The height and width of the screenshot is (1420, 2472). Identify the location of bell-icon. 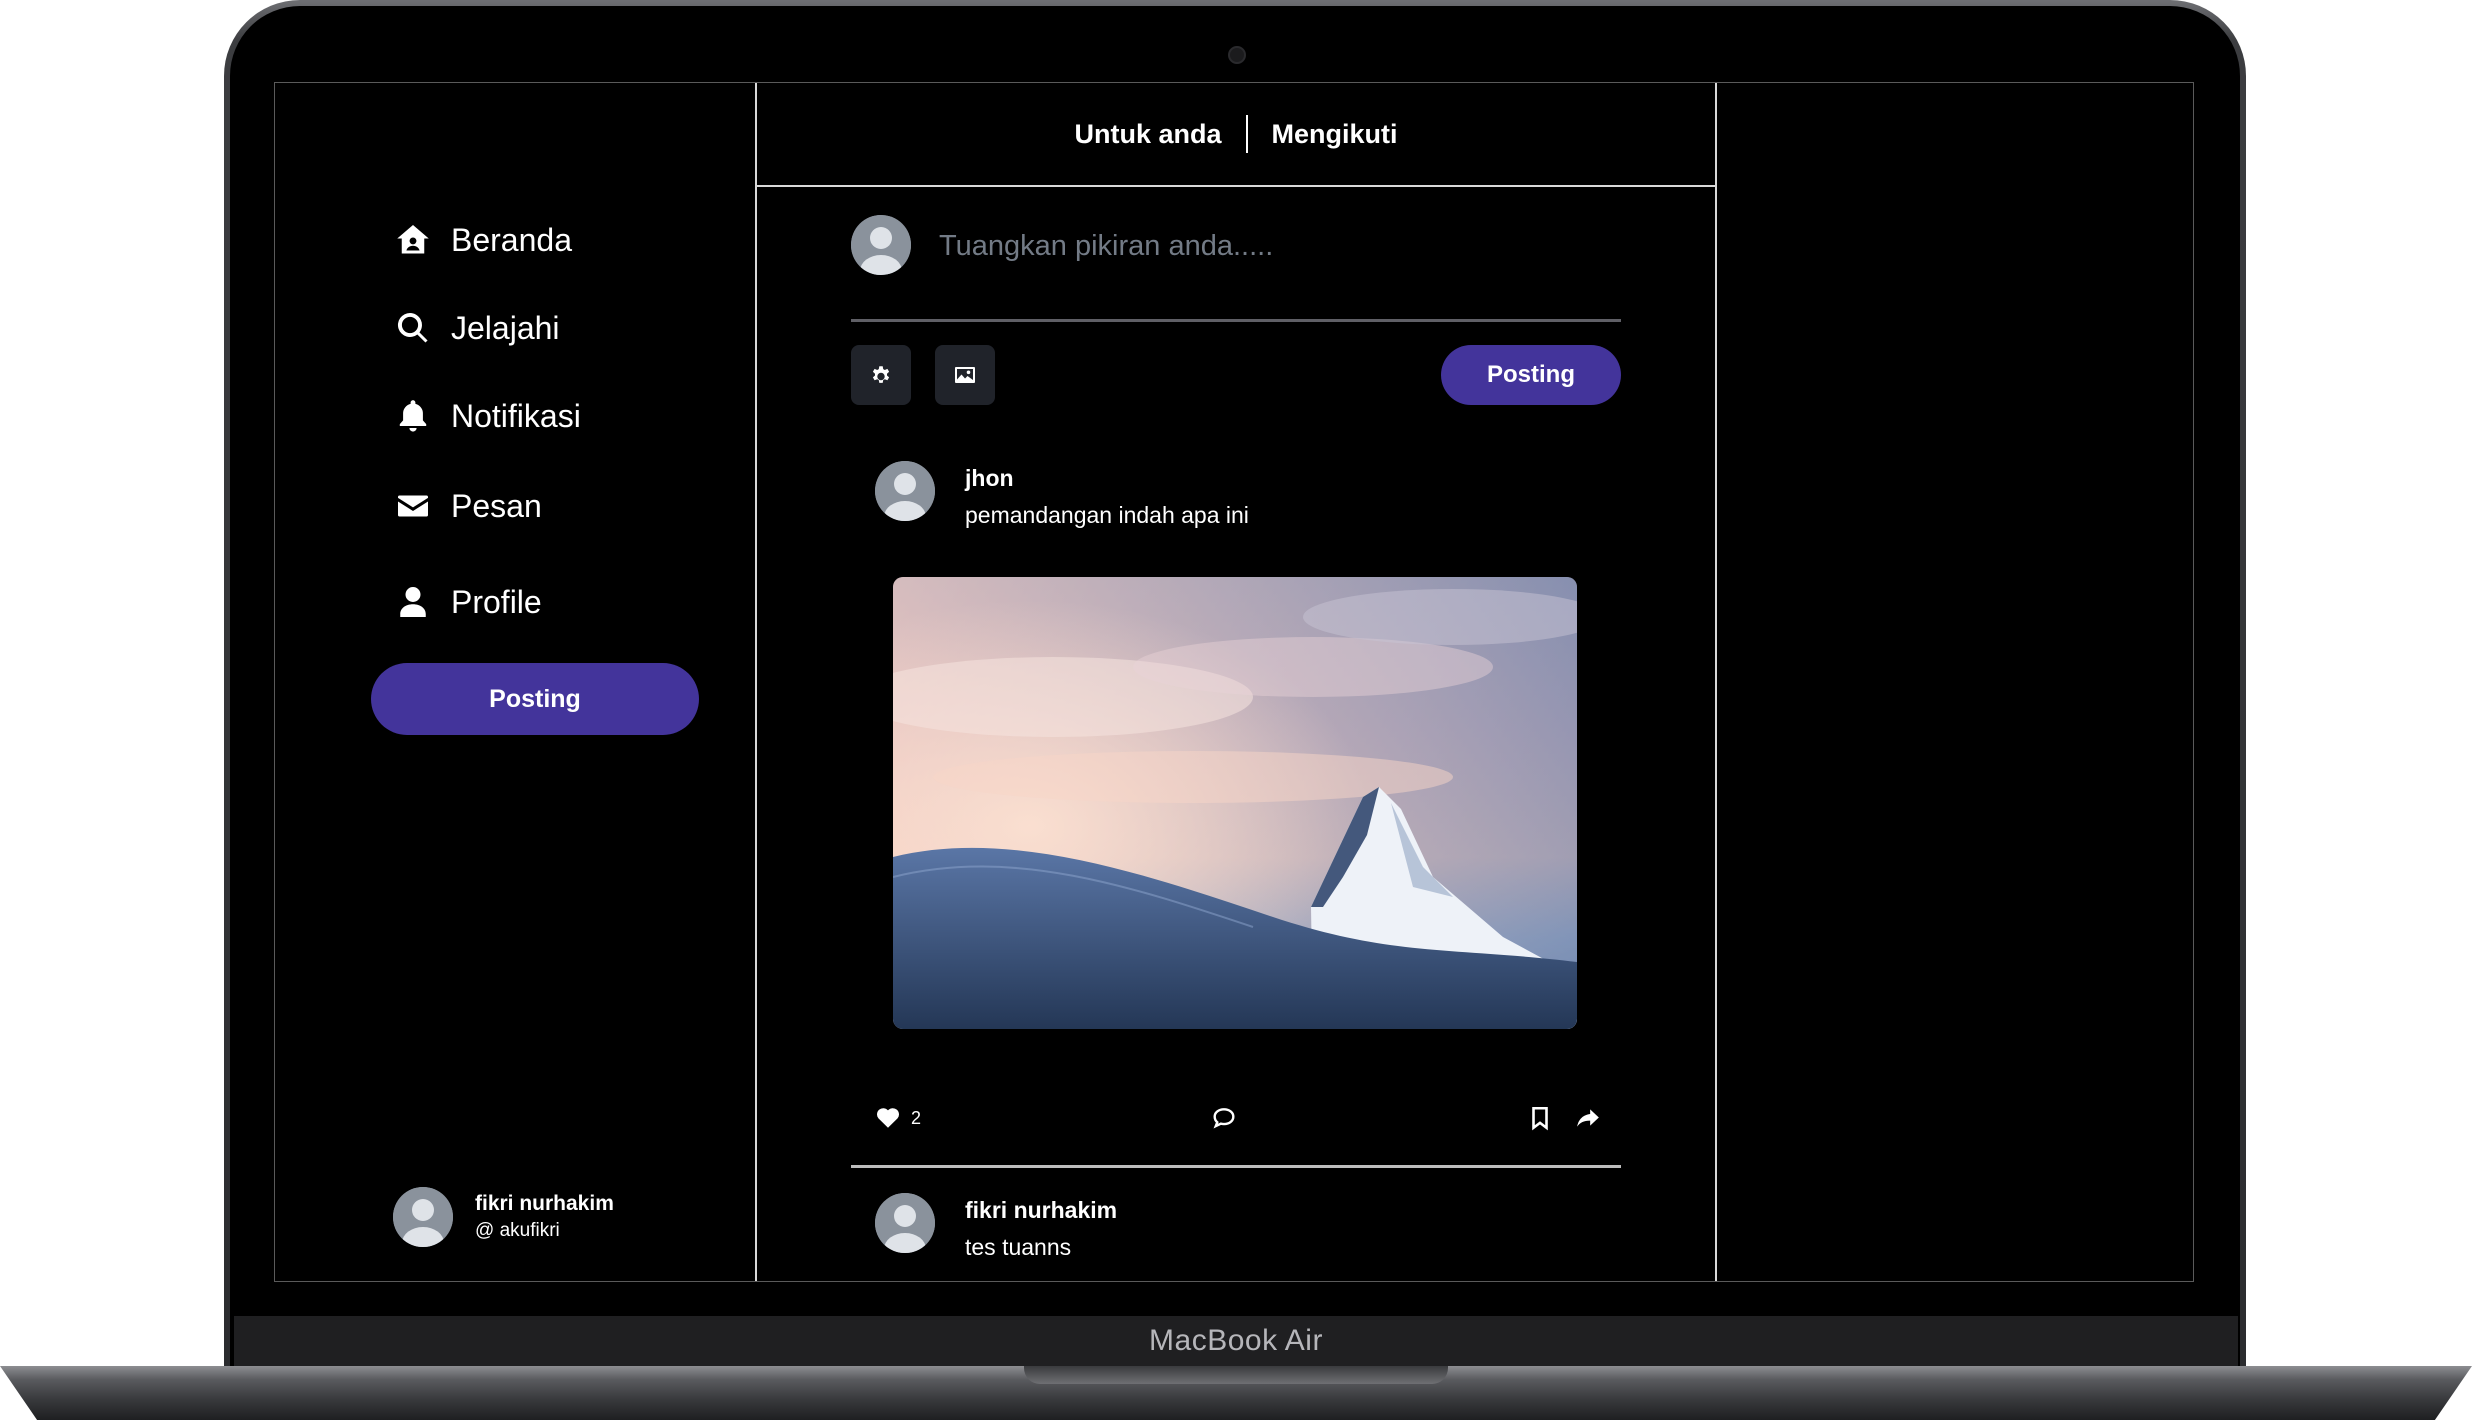
(413, 416).